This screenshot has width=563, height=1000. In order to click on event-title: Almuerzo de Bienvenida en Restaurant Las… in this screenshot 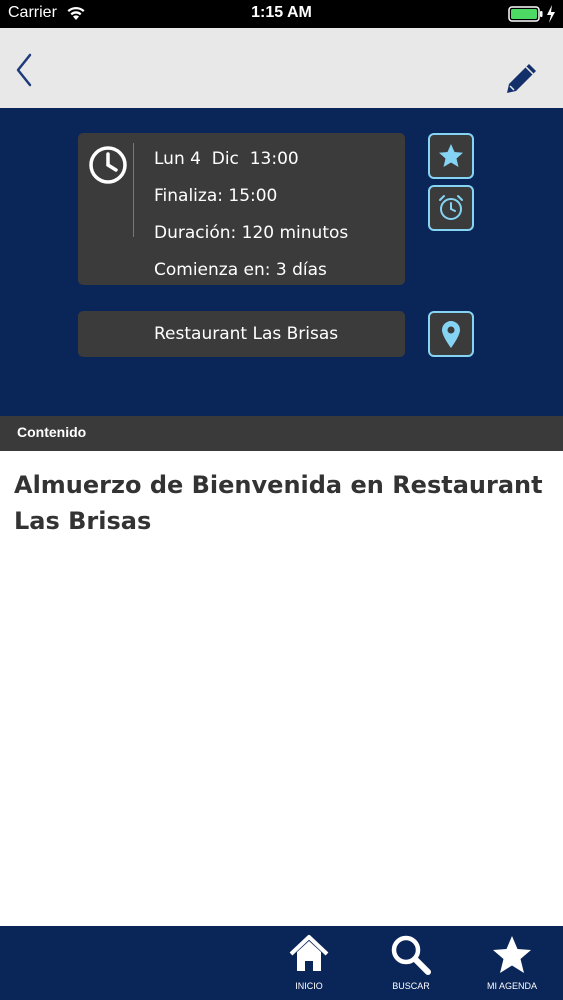, I will do `click(278, 503)`.